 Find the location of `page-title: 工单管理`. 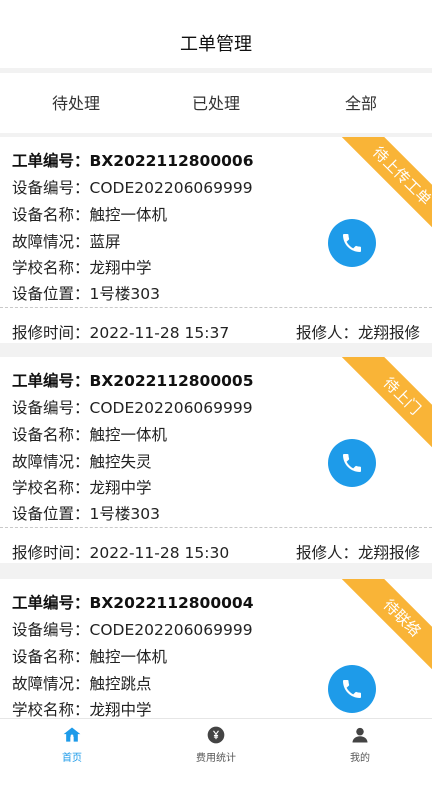

page-title: 工单管理 is located at coordinates (216, 44).